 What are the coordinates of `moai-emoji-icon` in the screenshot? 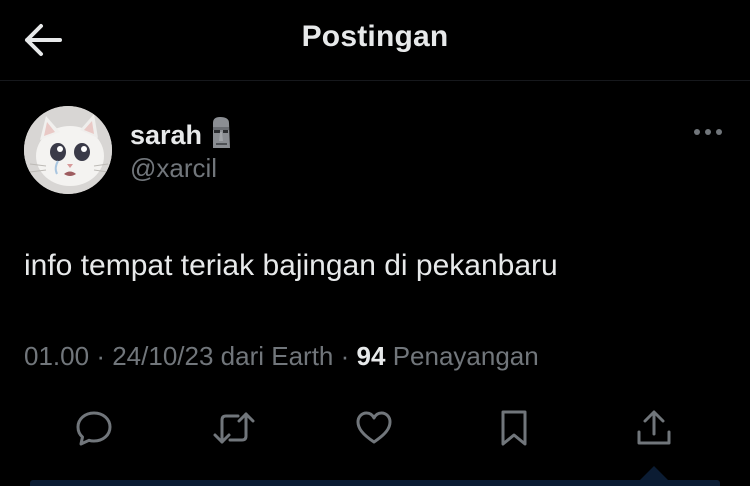 It's located at (221, 135).